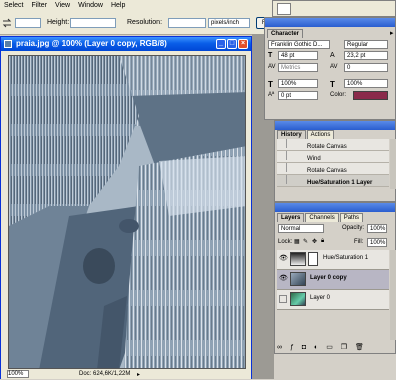 Image resolution: width=396 pixels, height=380 pixels. I want to click on resolution-label: Resolution:, so click(145, 22).